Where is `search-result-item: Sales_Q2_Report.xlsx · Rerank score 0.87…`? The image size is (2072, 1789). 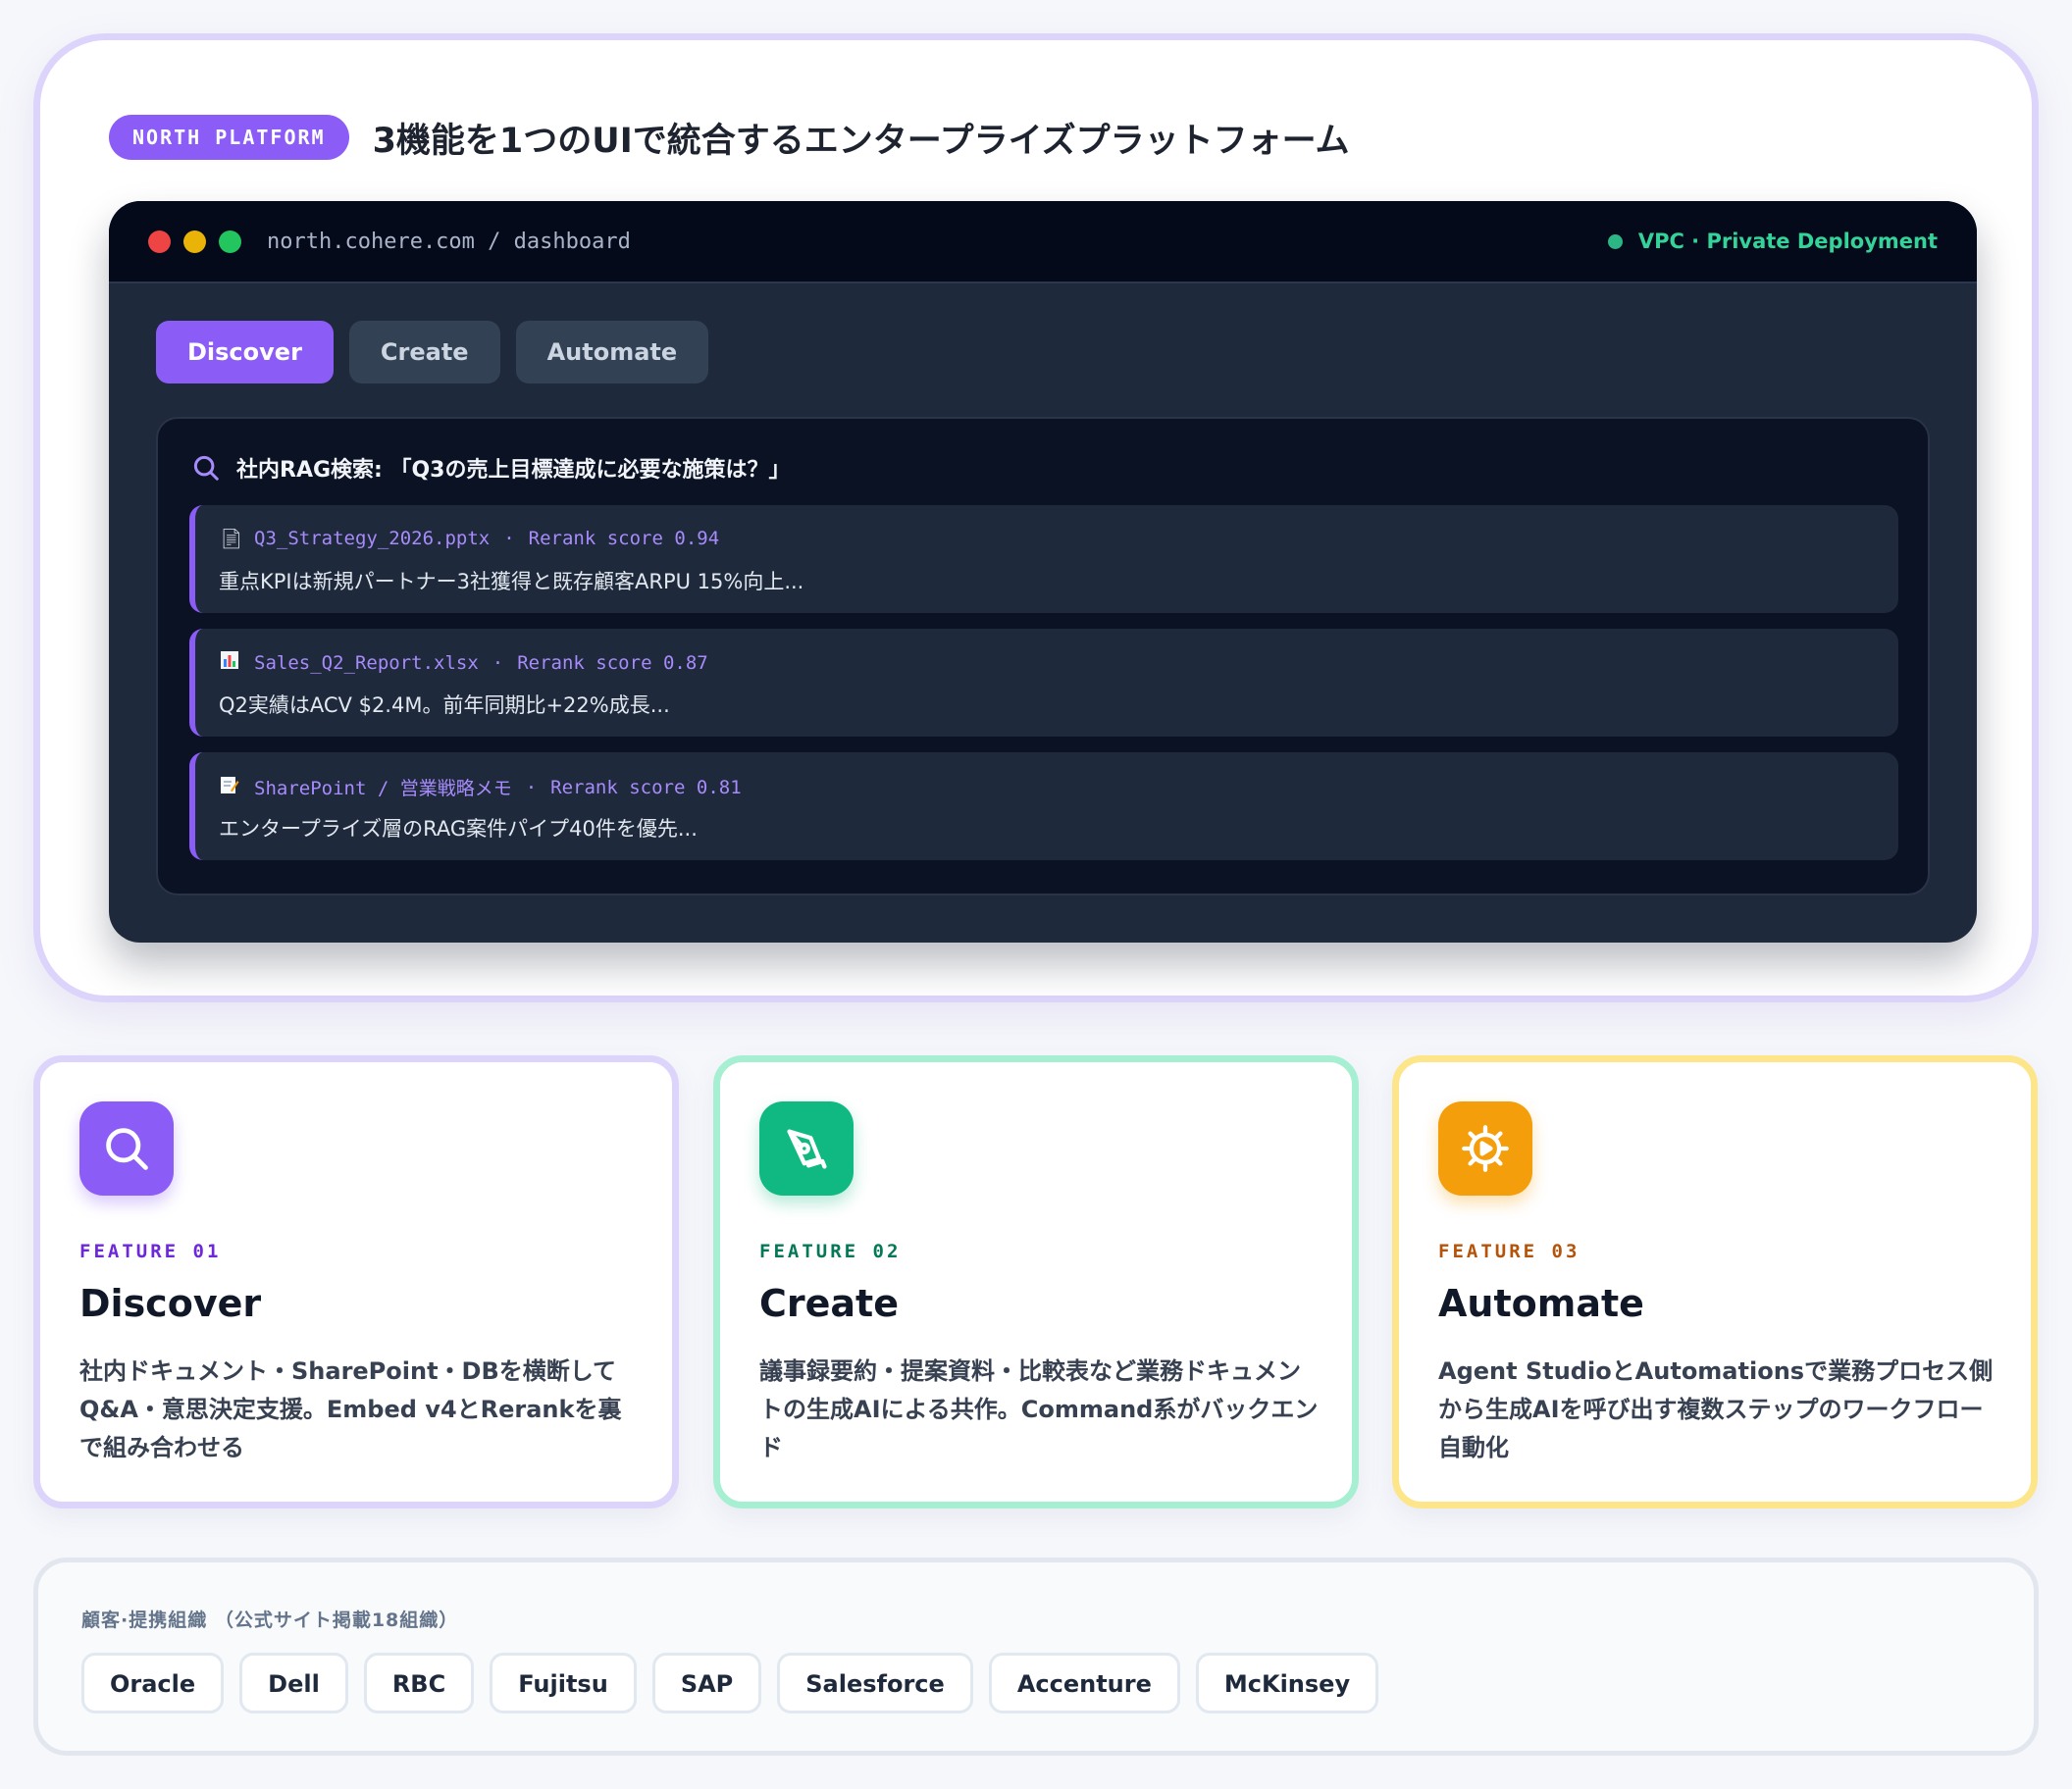
search-result-item: Sales_Q2_Report.xlsx · Rerank score 0.87… is located at coordinates (1043, 683).